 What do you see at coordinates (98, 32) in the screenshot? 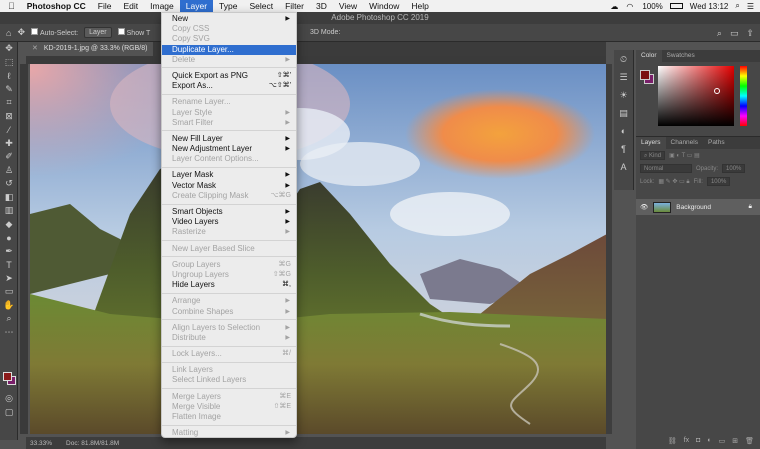
I see `auto-select-dropdown: Layer` at bounding box center [98, 32].